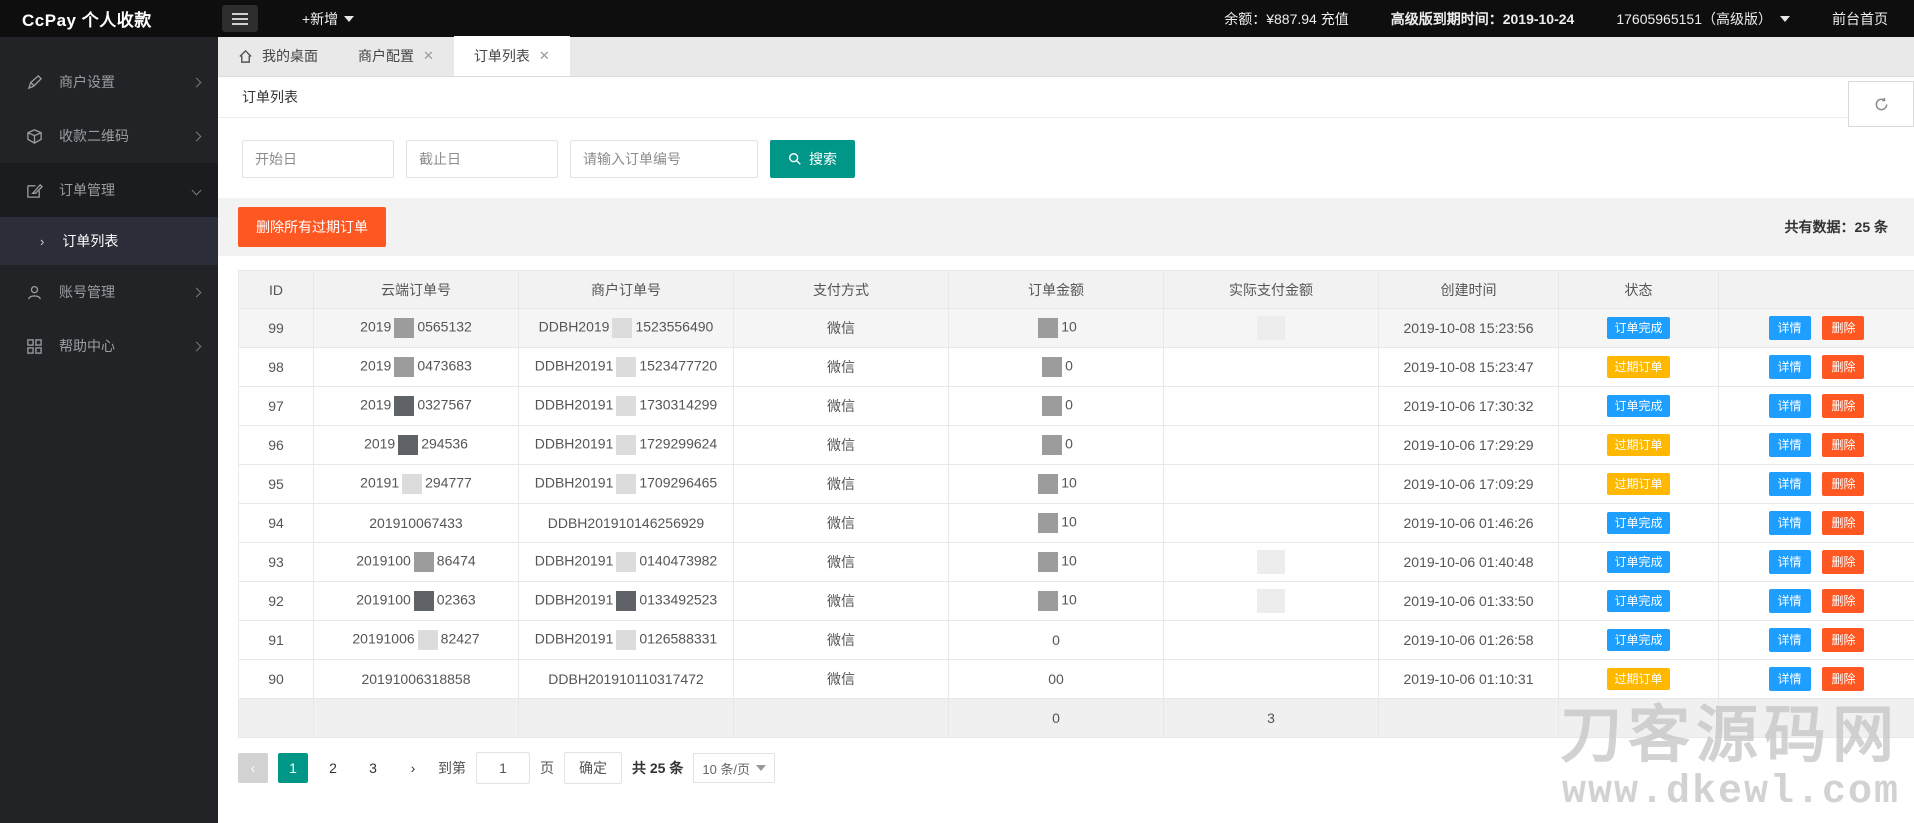 The image size is (1914, 823). Describe the element at coordinates (396, 56) in the screenshot. I see `tab-merchant-config: 商户配置 ✕` at that location.